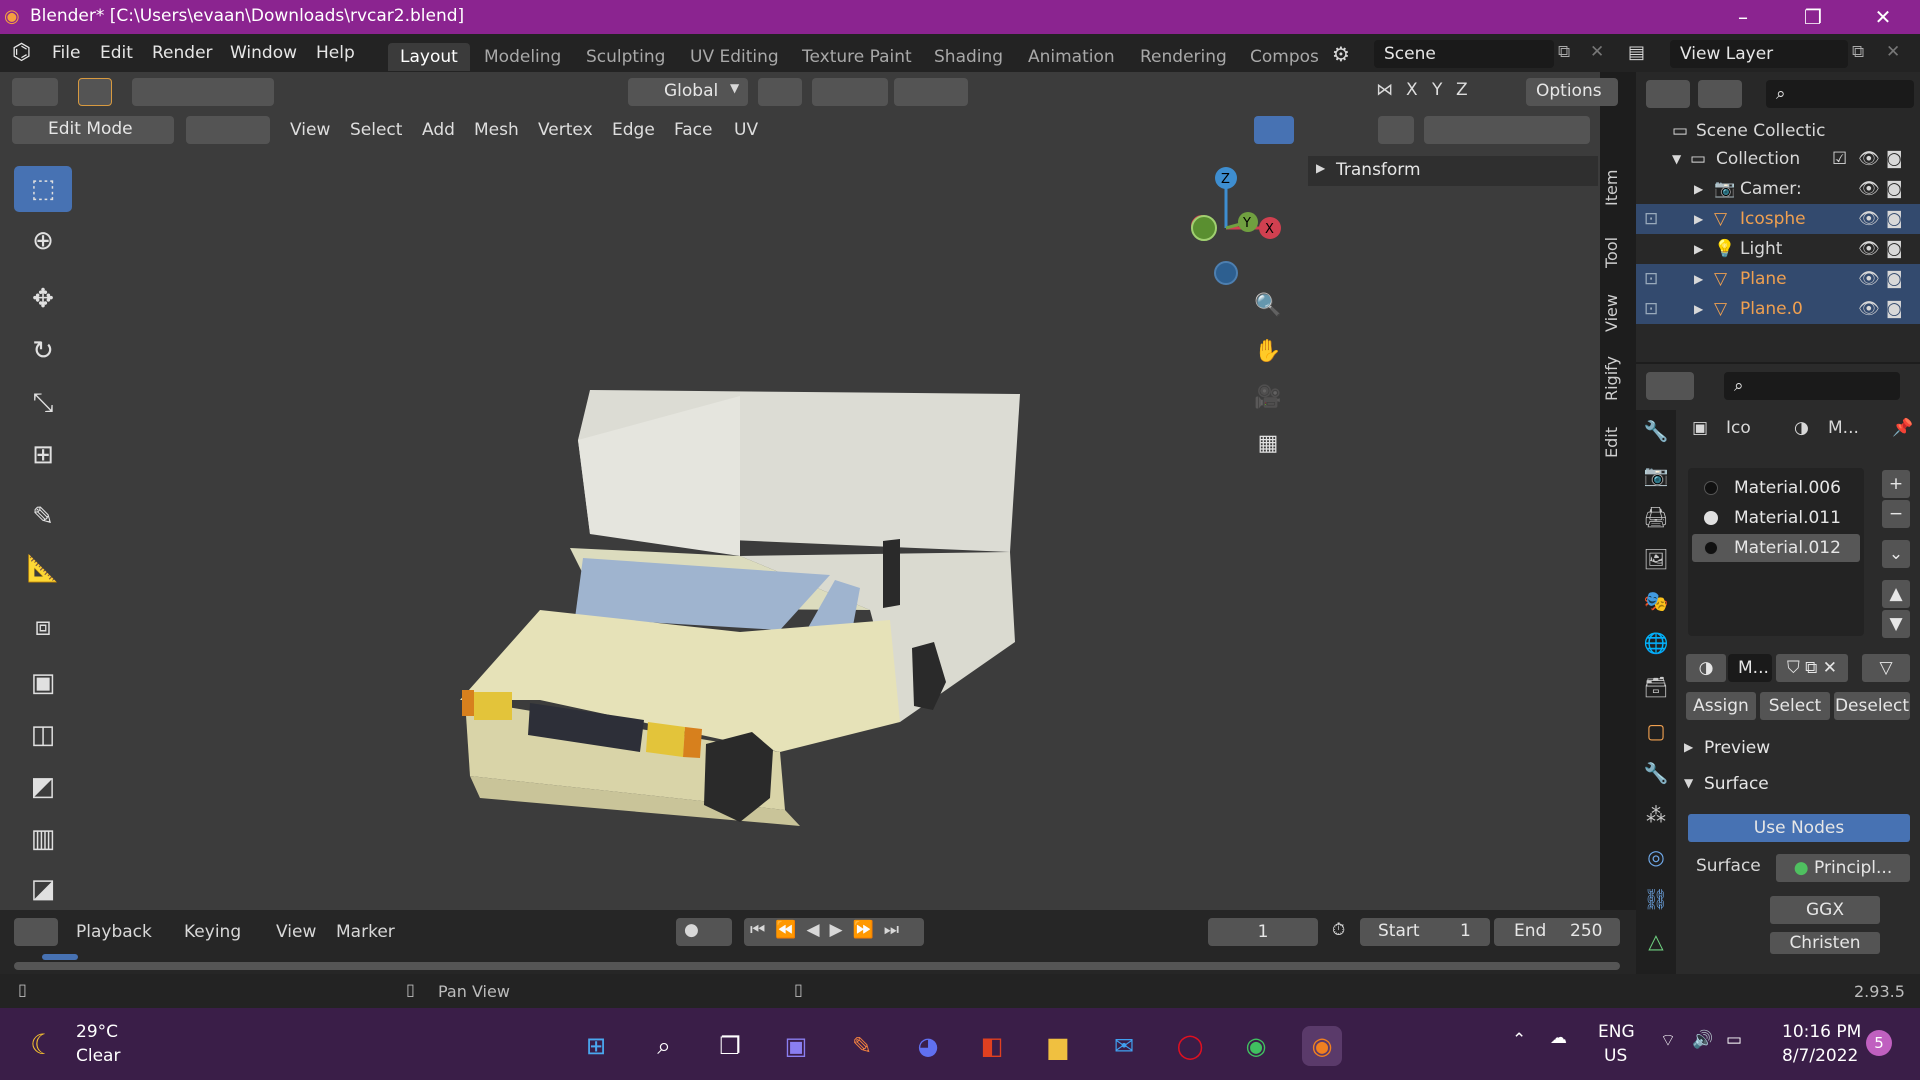  Describe the element at coordinates (1720, 94) in the screenshot. I see `outliner-filter` at that location.